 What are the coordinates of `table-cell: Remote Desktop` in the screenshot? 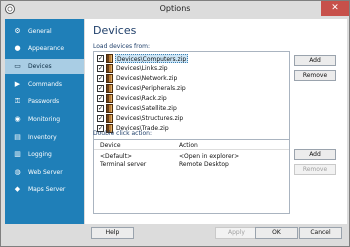 It's located at (204, 164).